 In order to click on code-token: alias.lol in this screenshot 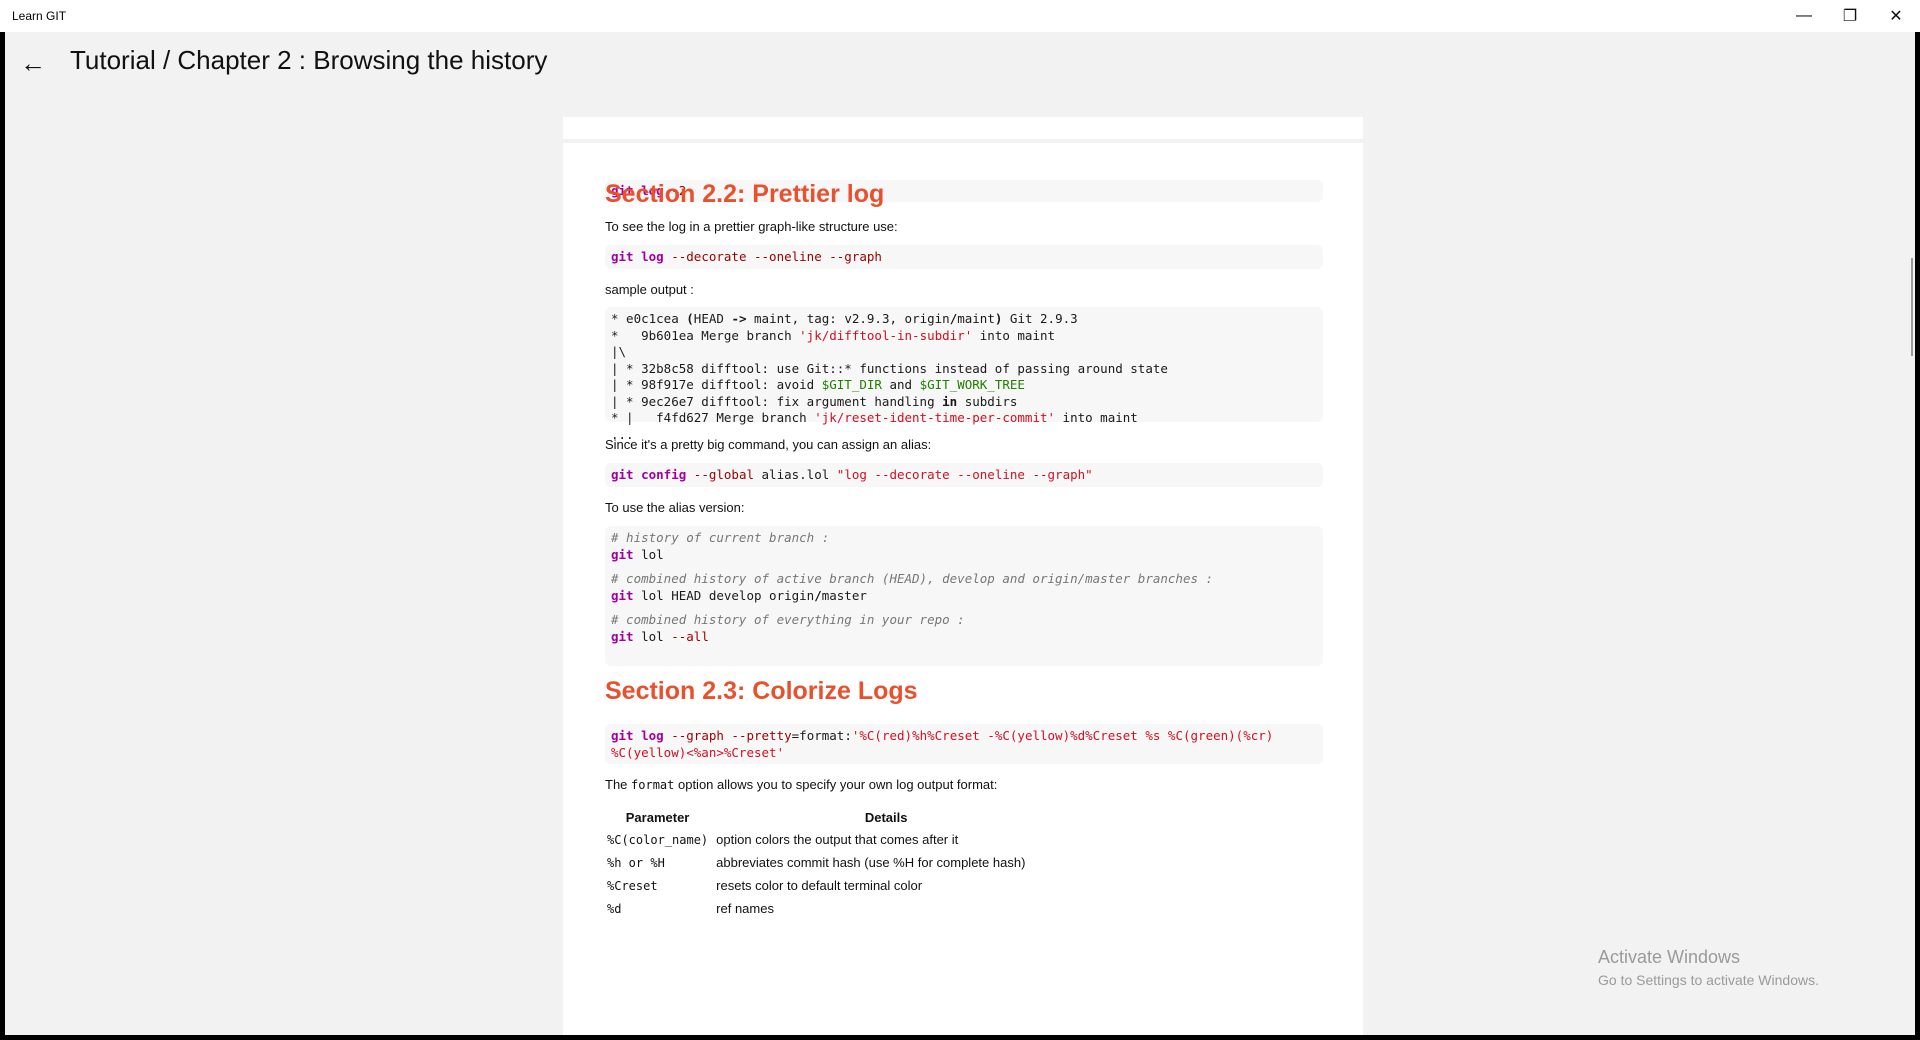, I will do `click(795, 474)`.